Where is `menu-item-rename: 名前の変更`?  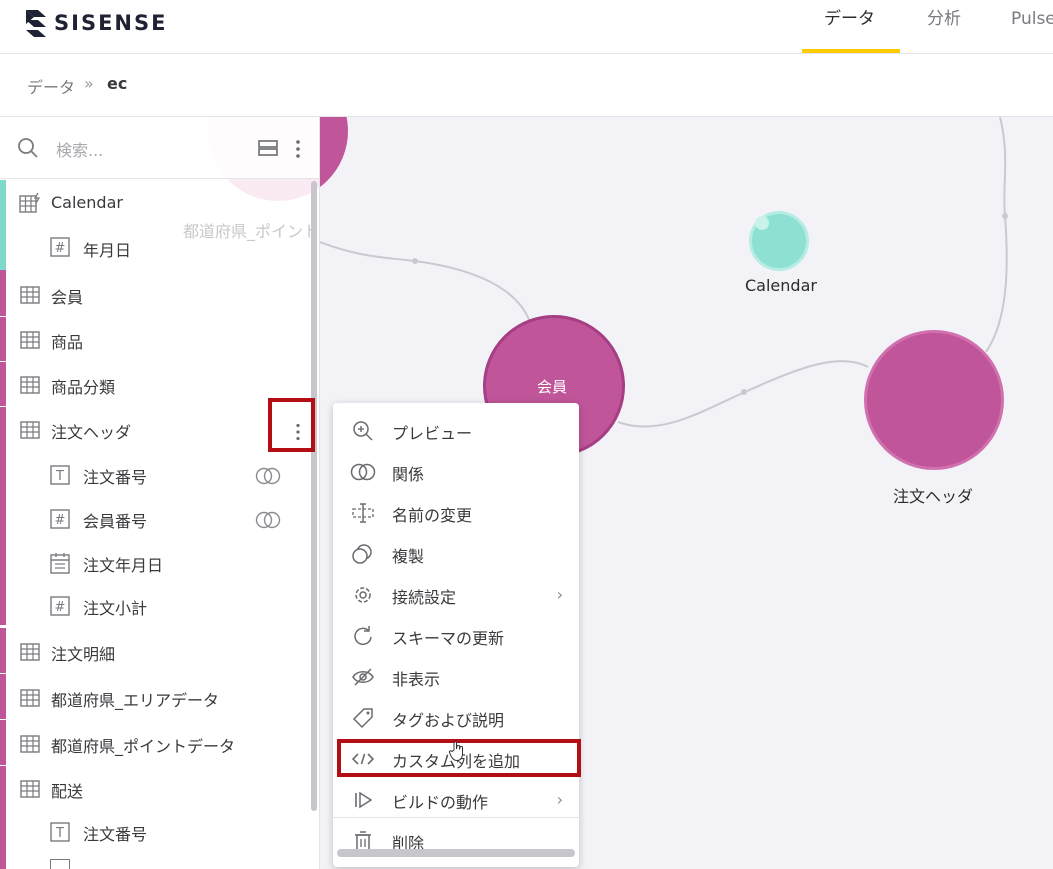
menu-item-rename: 名前の変更 is located at coordinates (456, 511).